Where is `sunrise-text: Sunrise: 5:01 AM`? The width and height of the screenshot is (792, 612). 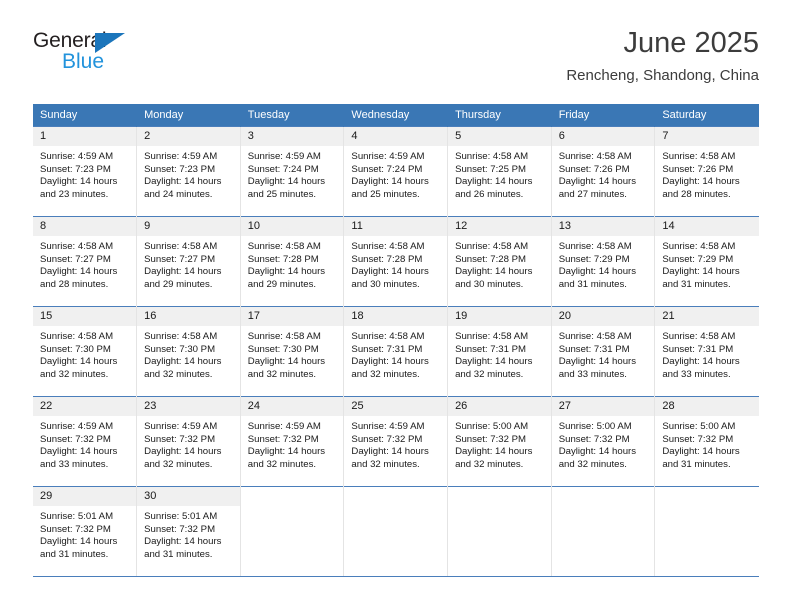 sunrise-text: Sunrise: 5:01 AM is located at coordinates (77, 516).